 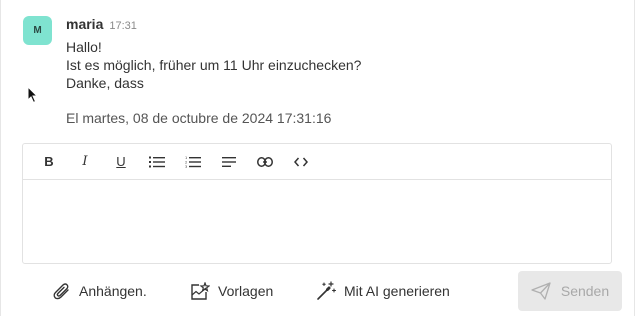 I want to click on message-header: maria 17:31, so click(x=101, y=24).